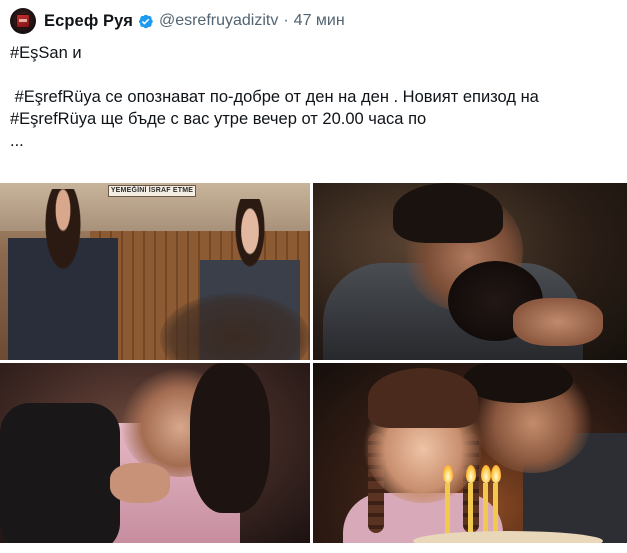  Describe the element at coordinates (145, 21) in the screenshot. I see `verified-badge-icon` at that location.